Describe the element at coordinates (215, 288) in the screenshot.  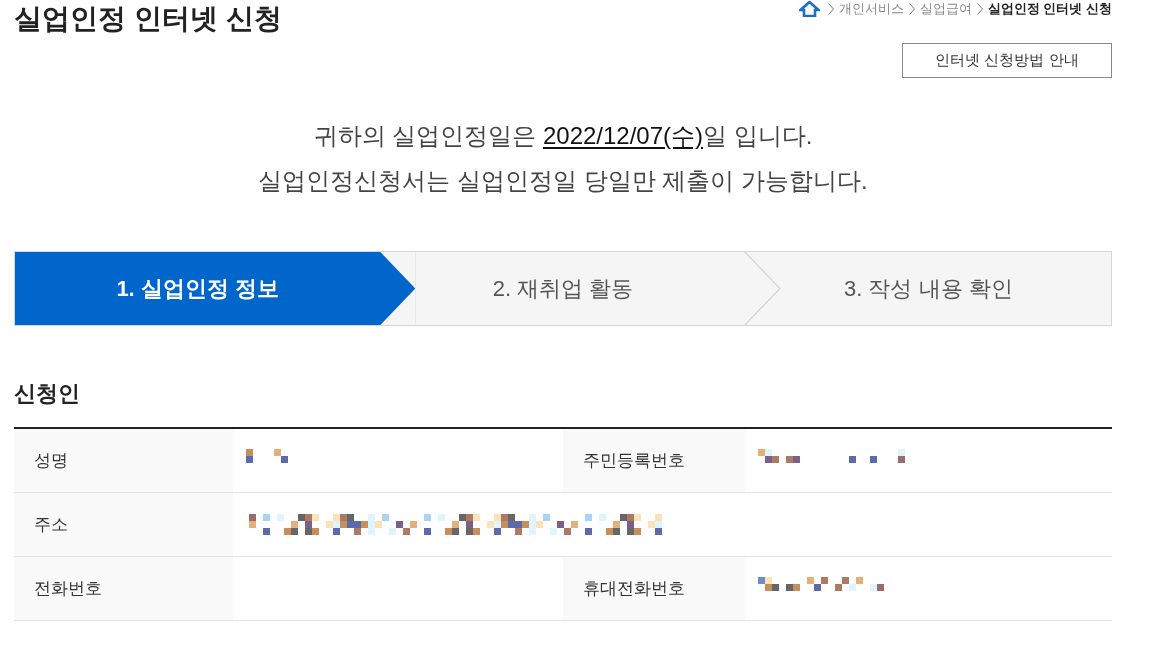
I see `progress-step: 1. 실업인정 정보` at that location.